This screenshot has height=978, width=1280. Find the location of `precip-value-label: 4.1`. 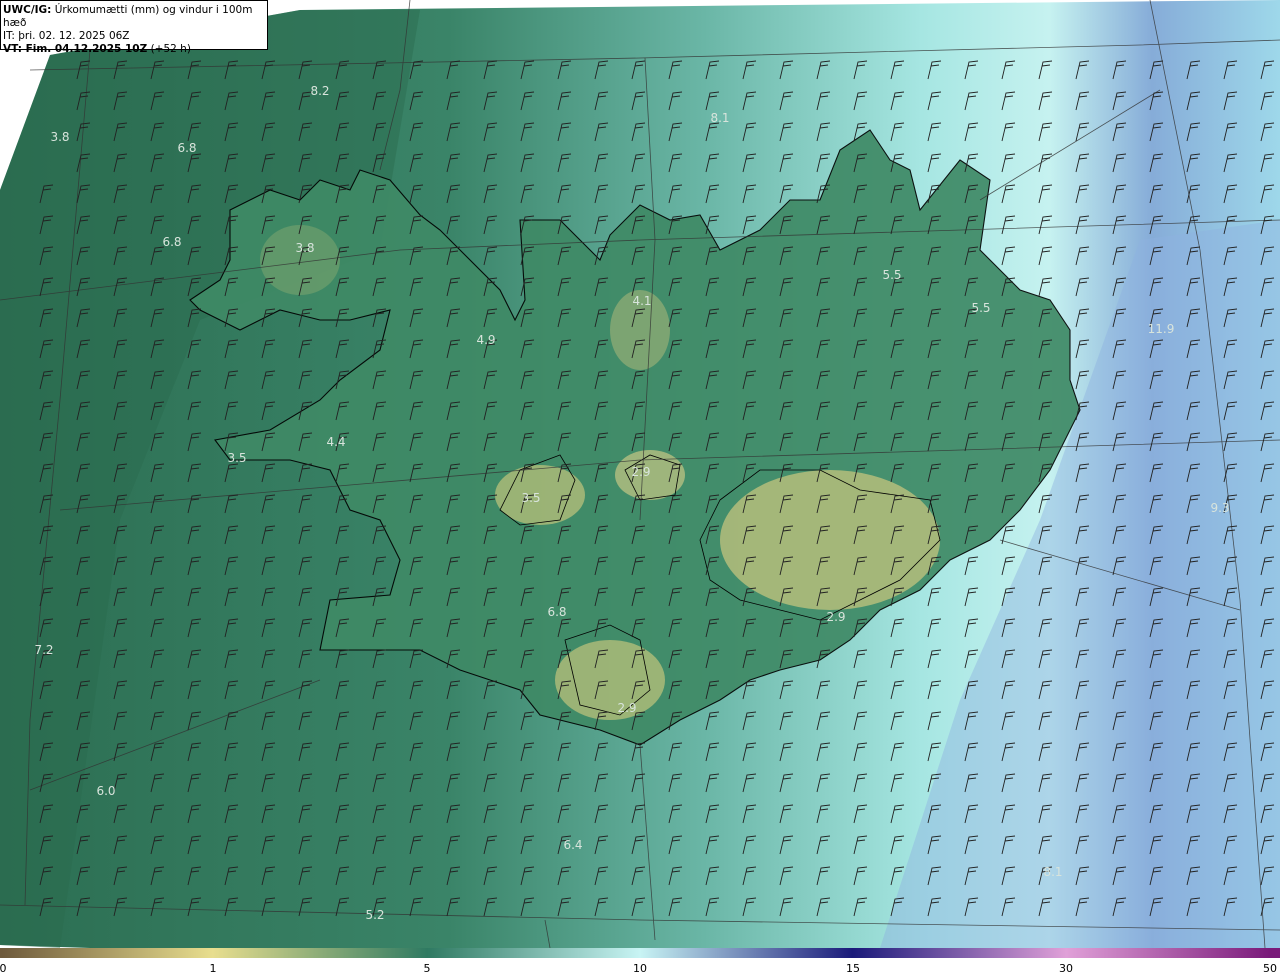

precip-value-label: 4.1 is located at coordinates (641, 301).